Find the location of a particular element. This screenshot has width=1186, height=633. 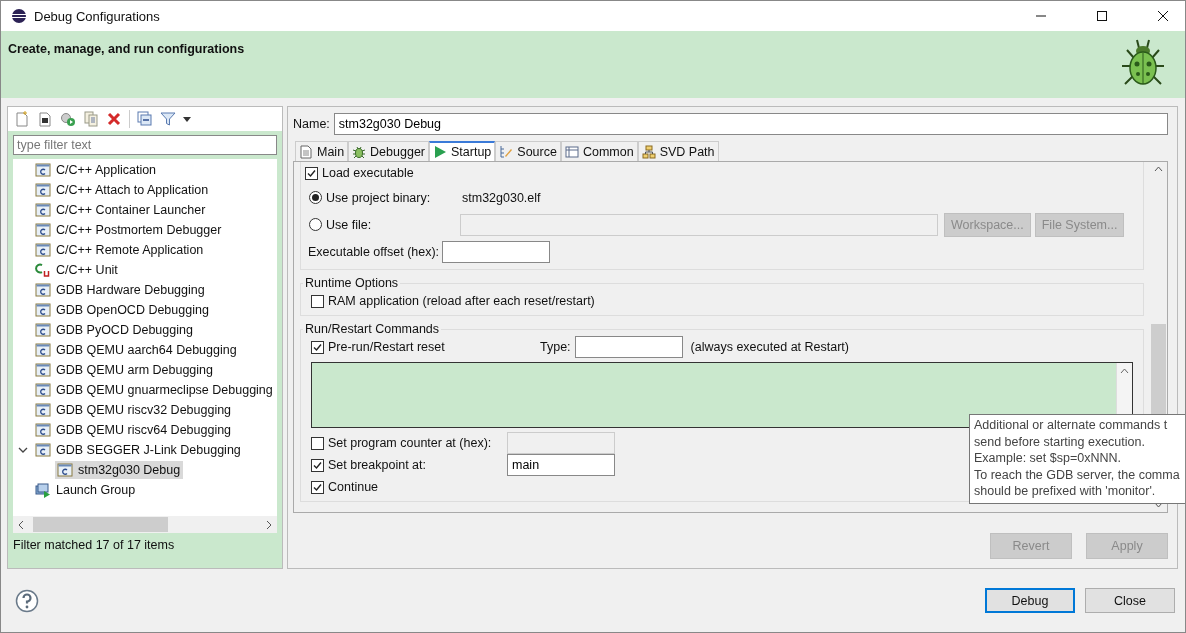

tab: Debugger is located at coordinates (388, 151).